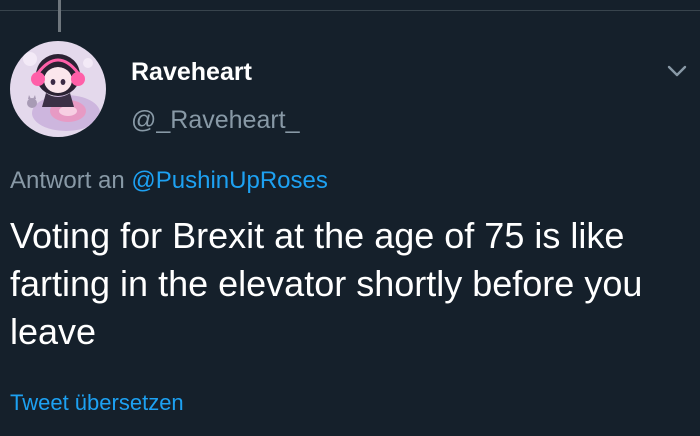 The image size is (700, 436). What do you see at coordinates (350, 10) in the screenshot?
I see `top-divider` at bounding box center [350, 10].